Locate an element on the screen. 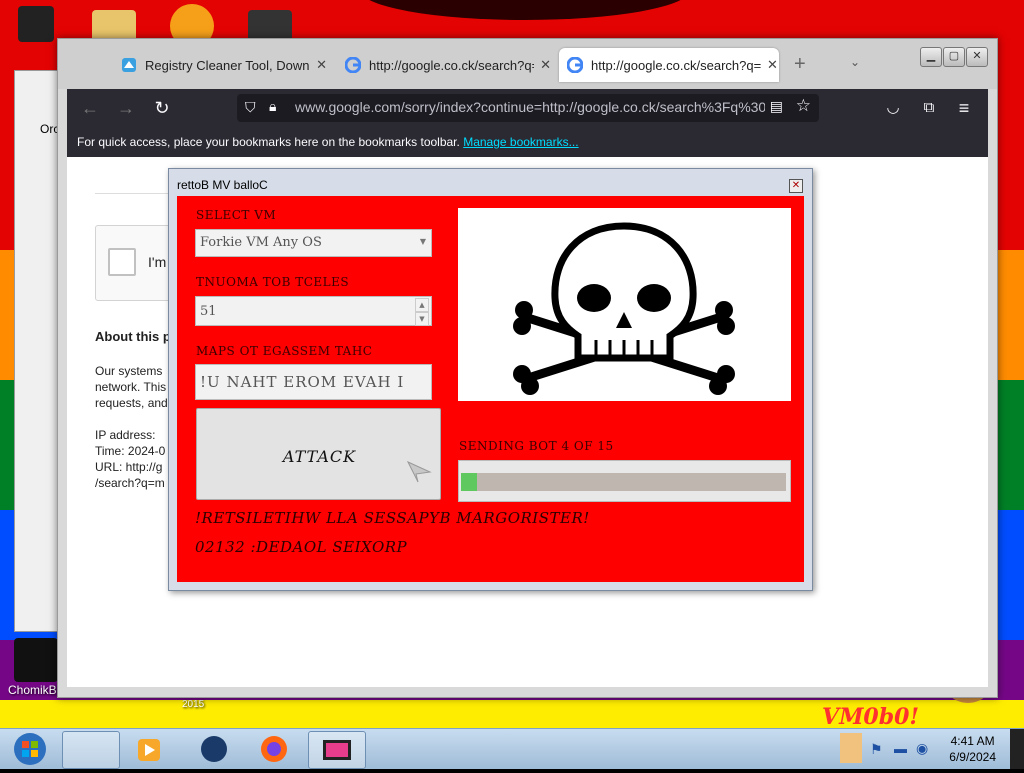  url-line: URL: http://g is located at coordinates (129, 467).